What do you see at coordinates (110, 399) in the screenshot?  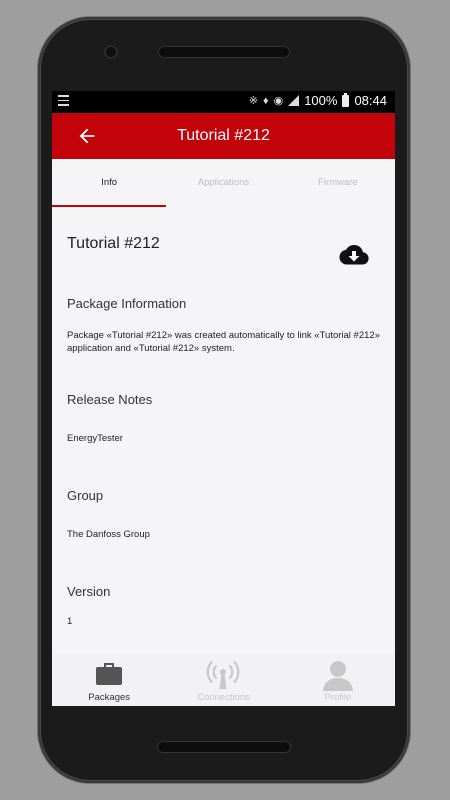 I see `release-notes-heading: Release Notes` at bounding box center [110, 399].